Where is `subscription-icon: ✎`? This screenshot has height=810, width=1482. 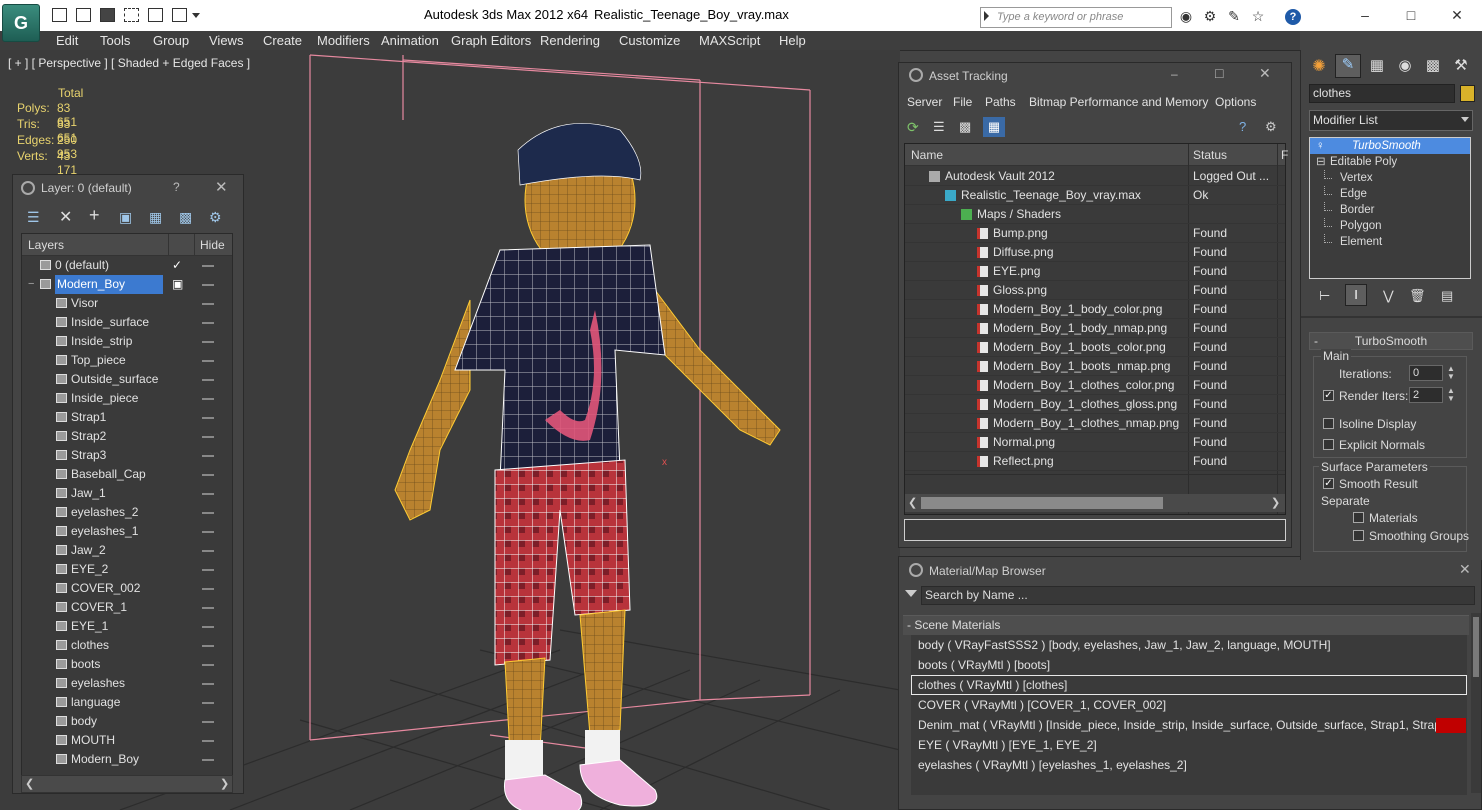
subscription-icon: ✎ is located at coordinates (1234, 16).